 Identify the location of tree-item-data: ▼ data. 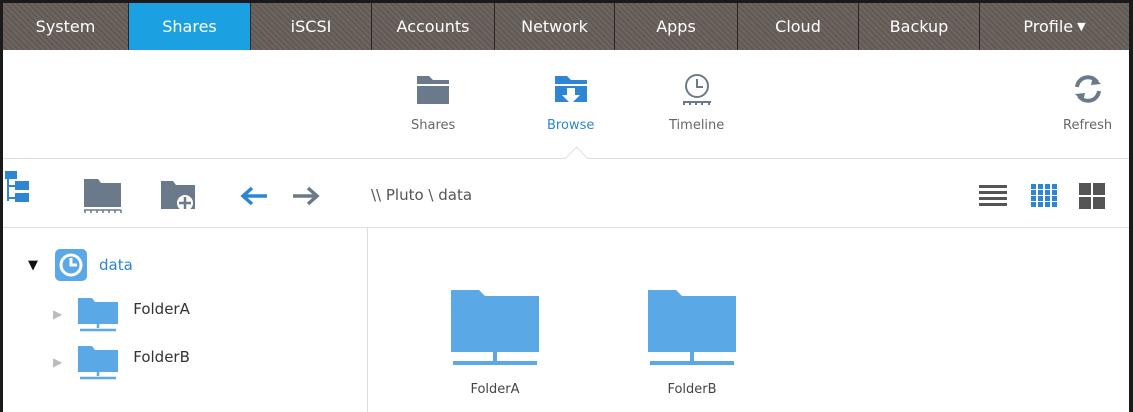
(80, 265).